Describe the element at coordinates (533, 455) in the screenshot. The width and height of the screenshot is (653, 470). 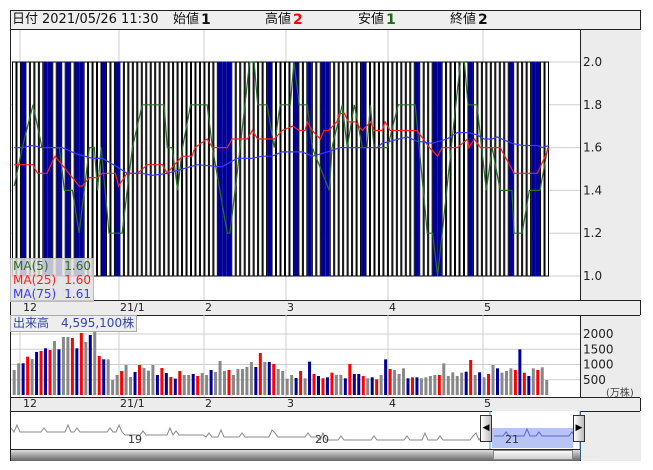
I see `scrollbar-thumb` at that location.